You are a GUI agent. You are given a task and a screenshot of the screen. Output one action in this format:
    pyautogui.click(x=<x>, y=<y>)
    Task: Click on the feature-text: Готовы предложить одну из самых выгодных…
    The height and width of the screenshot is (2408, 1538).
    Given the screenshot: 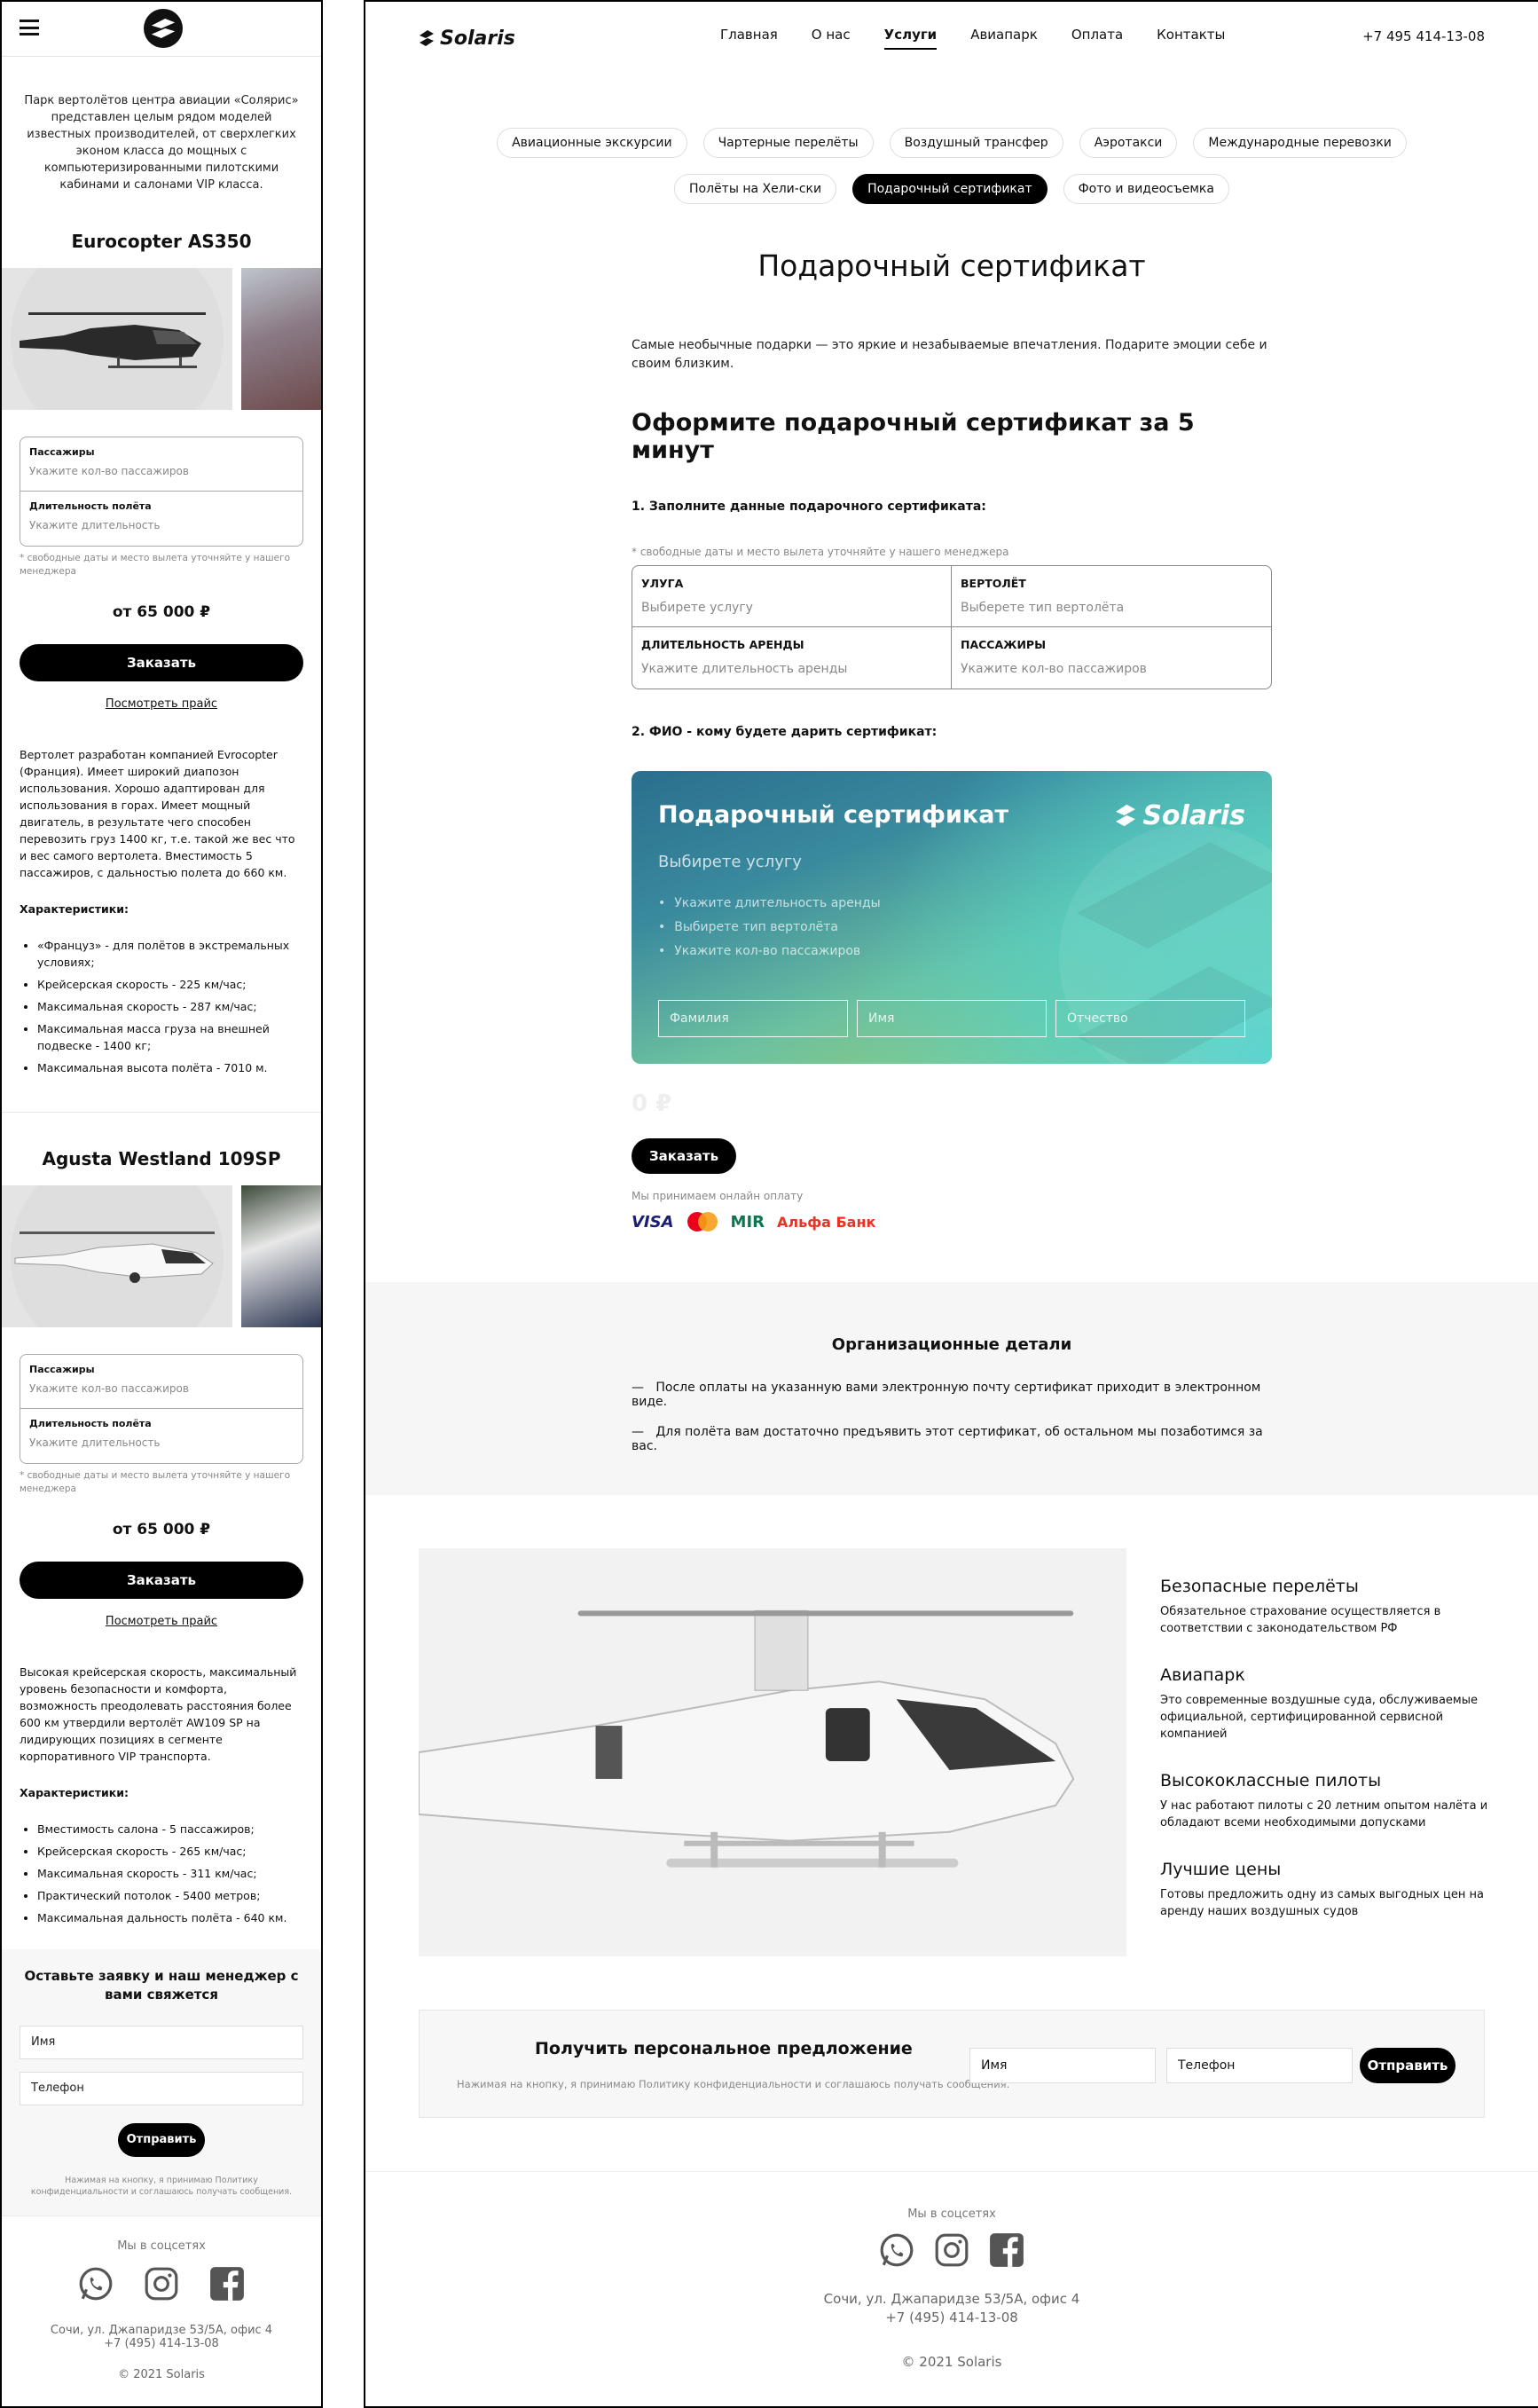 What is the action you would take?
    pyautogui.click(x=1322, y=1903)
    